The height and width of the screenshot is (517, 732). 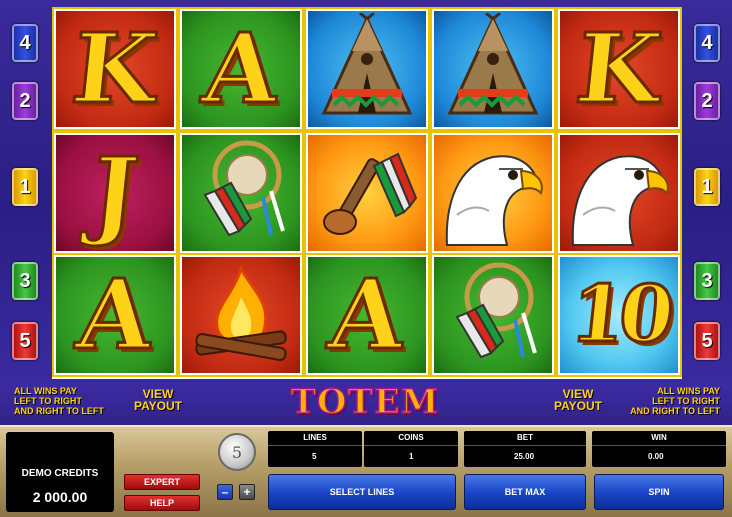 What do you see at coordinates (707, 43) in the screenshot?
I see `line-marker-4-right: 4` at bounding box center [707, 43].